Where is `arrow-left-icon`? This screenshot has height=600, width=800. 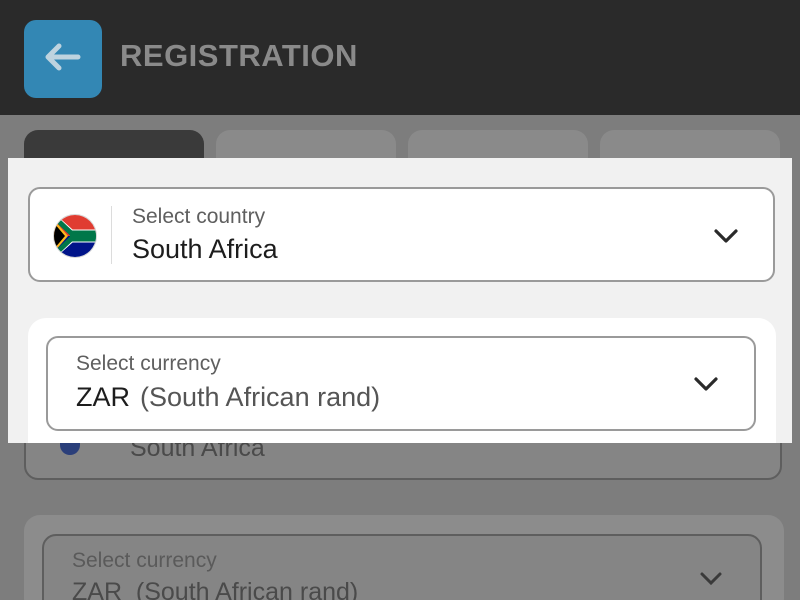 arrow-left-icon is located at coordinates (63, 59).